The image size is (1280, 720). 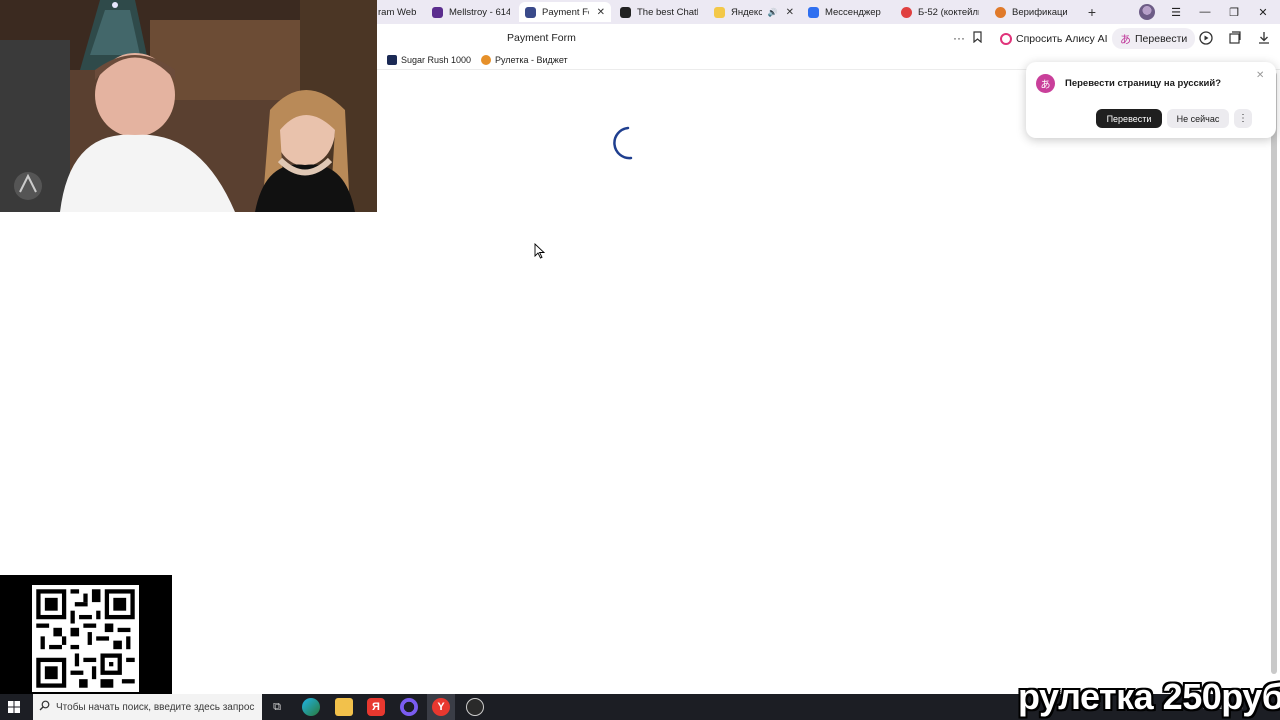 I want to click on bookmark-roulette-widget: Рулетка - Виджет, so click(x=524, y=60).